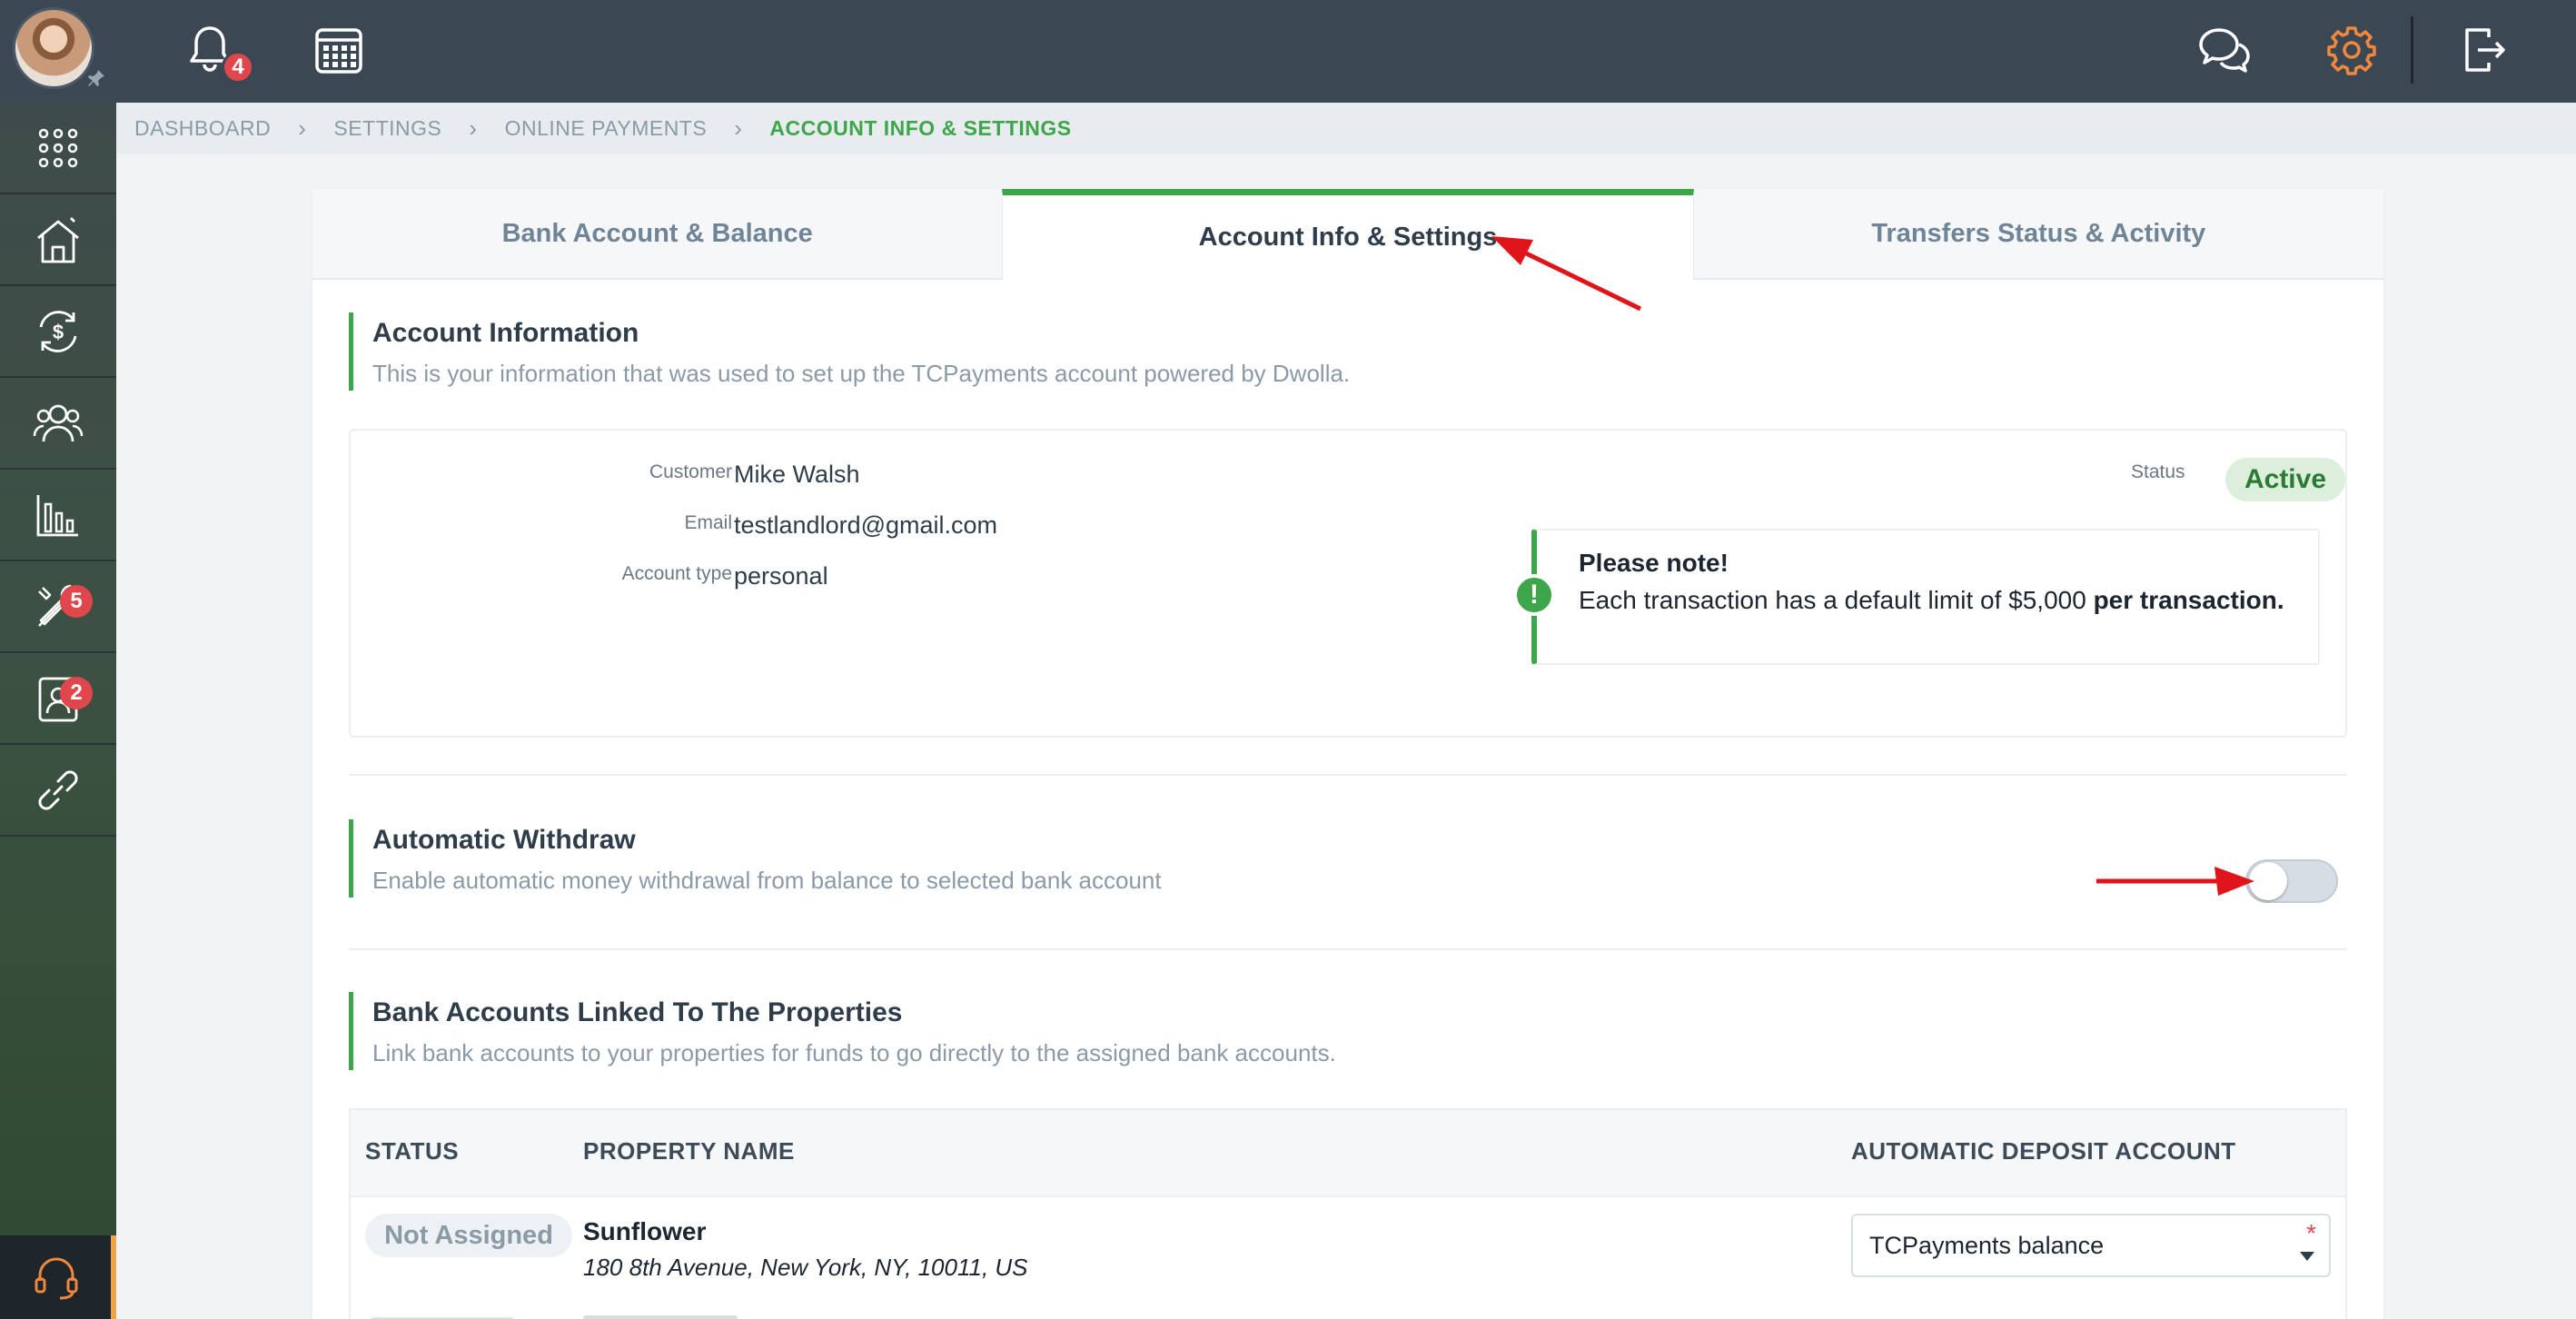 This screenshot has height=1319, width=2576. Describe the element at coordinates (468, 1235) in the screenshot. I see `row-status-badge: Not Assigned` at that location.